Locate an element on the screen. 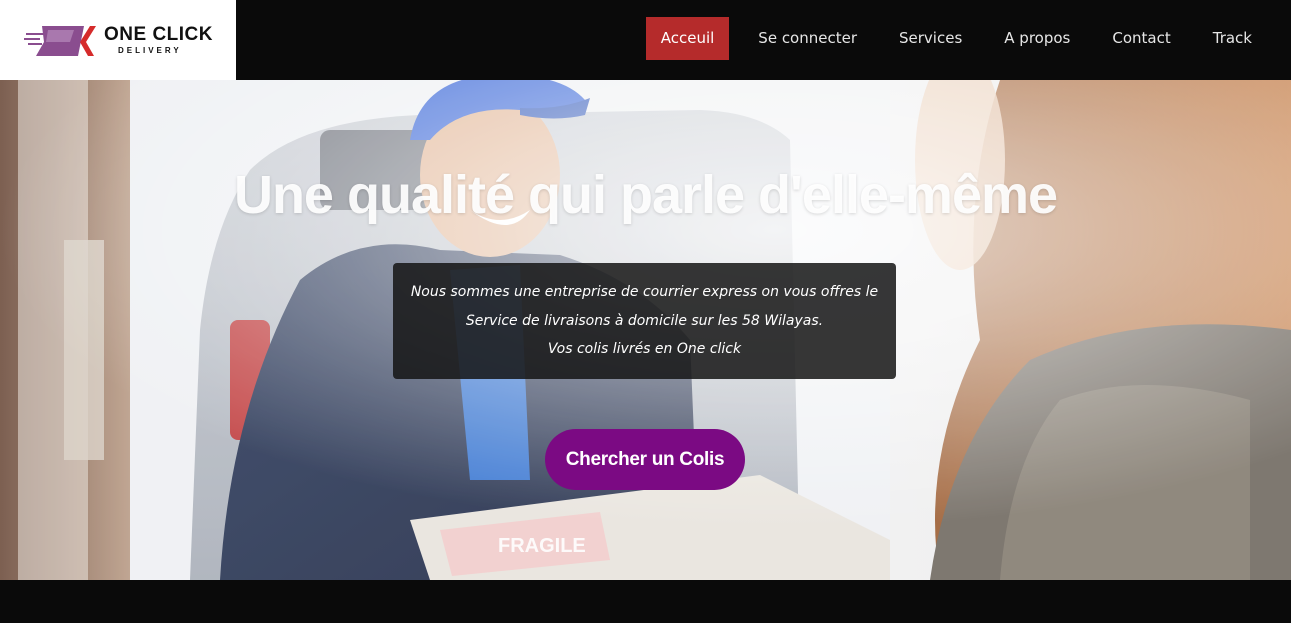 This screenshot has width=1291, height=623. hero-title: Une qualité qui parle d'elle-même is located at coordinates (645, 195).